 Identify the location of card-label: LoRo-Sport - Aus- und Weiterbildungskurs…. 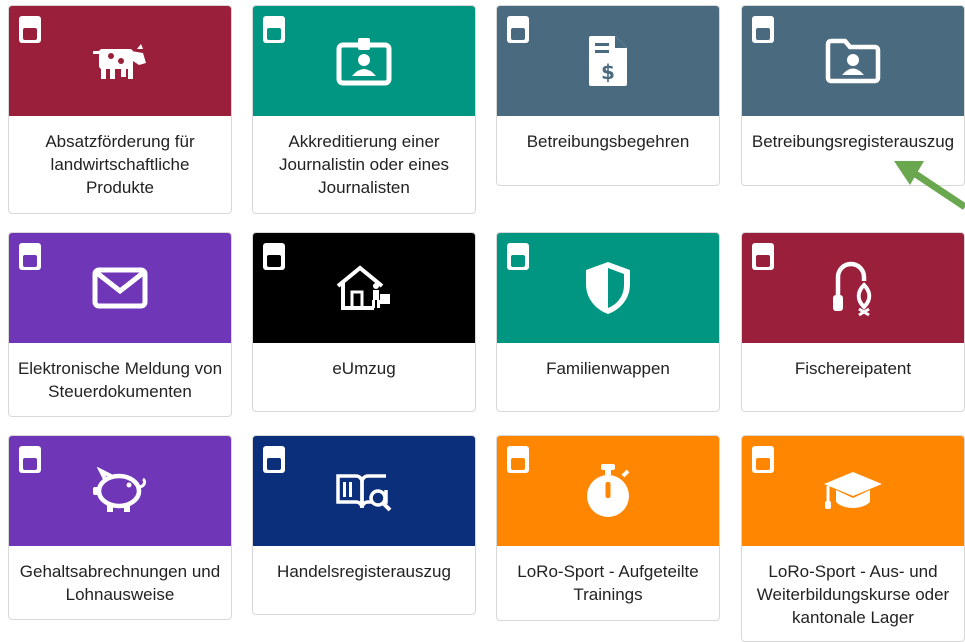
(853, 594).